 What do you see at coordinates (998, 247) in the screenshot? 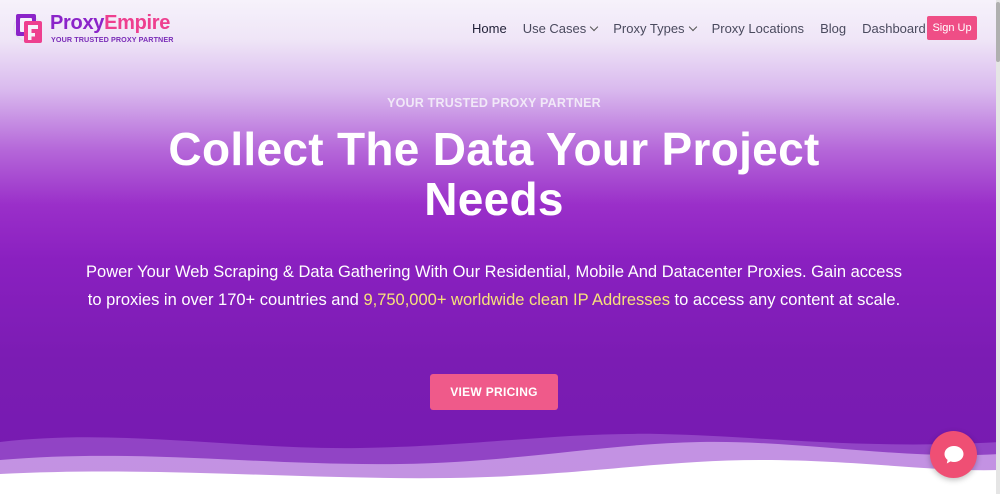
I see `page-scrollbar` at bounding box center [998, 247].